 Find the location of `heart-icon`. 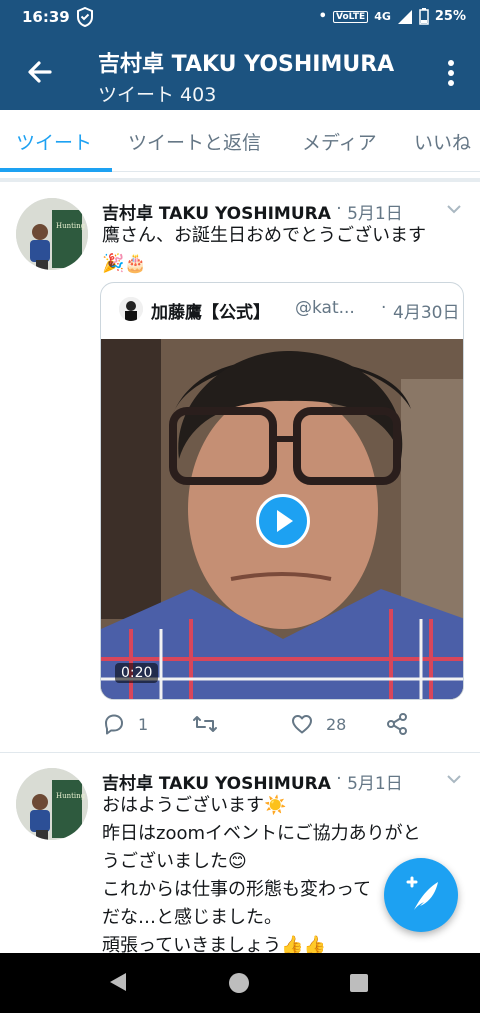

heart-icon is located at coordinates (302, 724).